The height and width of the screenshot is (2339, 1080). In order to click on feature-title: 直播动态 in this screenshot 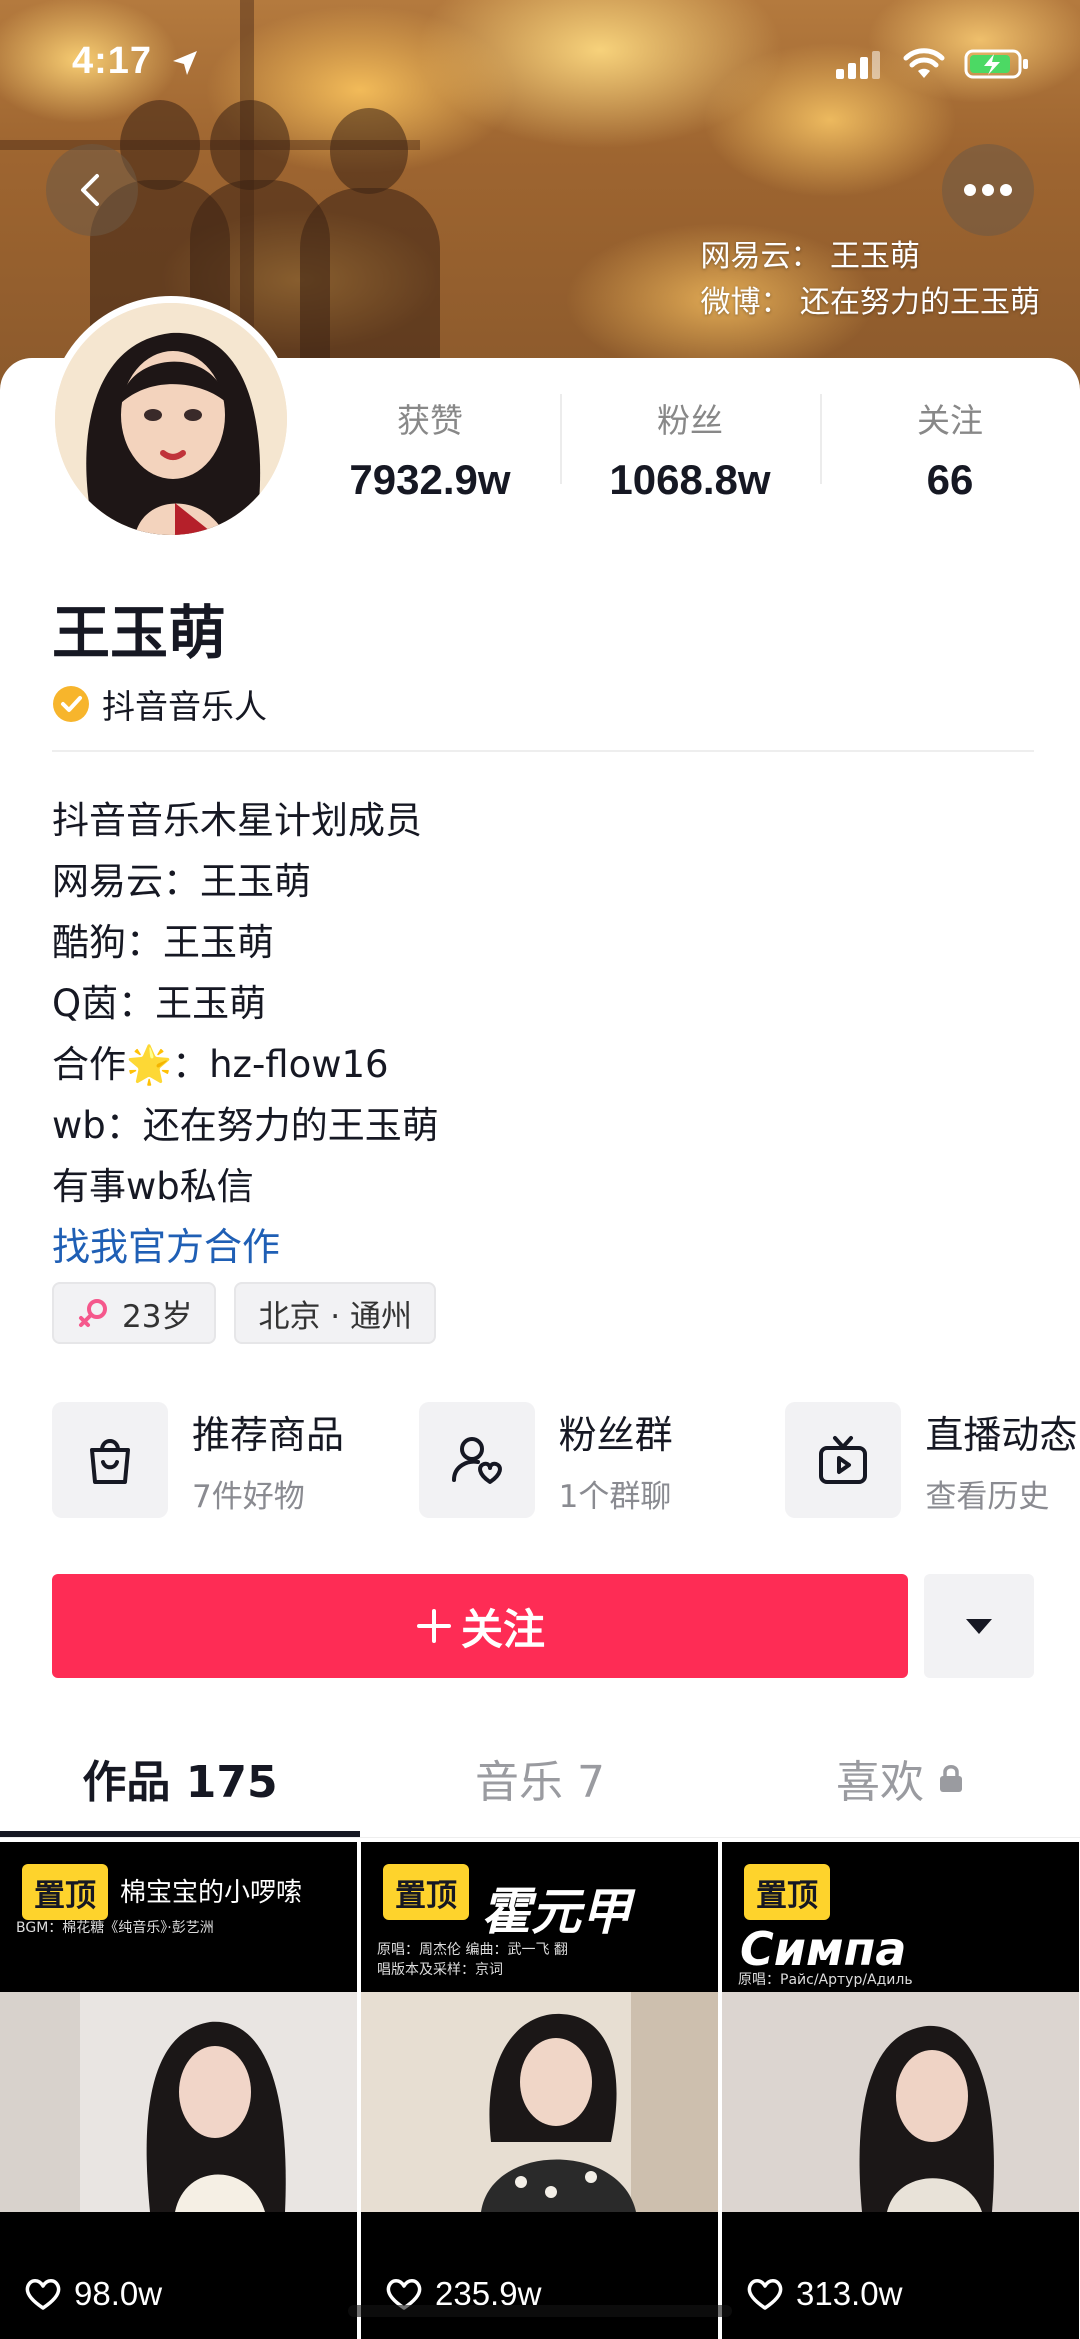, I will do `click(1001, 1435)`.